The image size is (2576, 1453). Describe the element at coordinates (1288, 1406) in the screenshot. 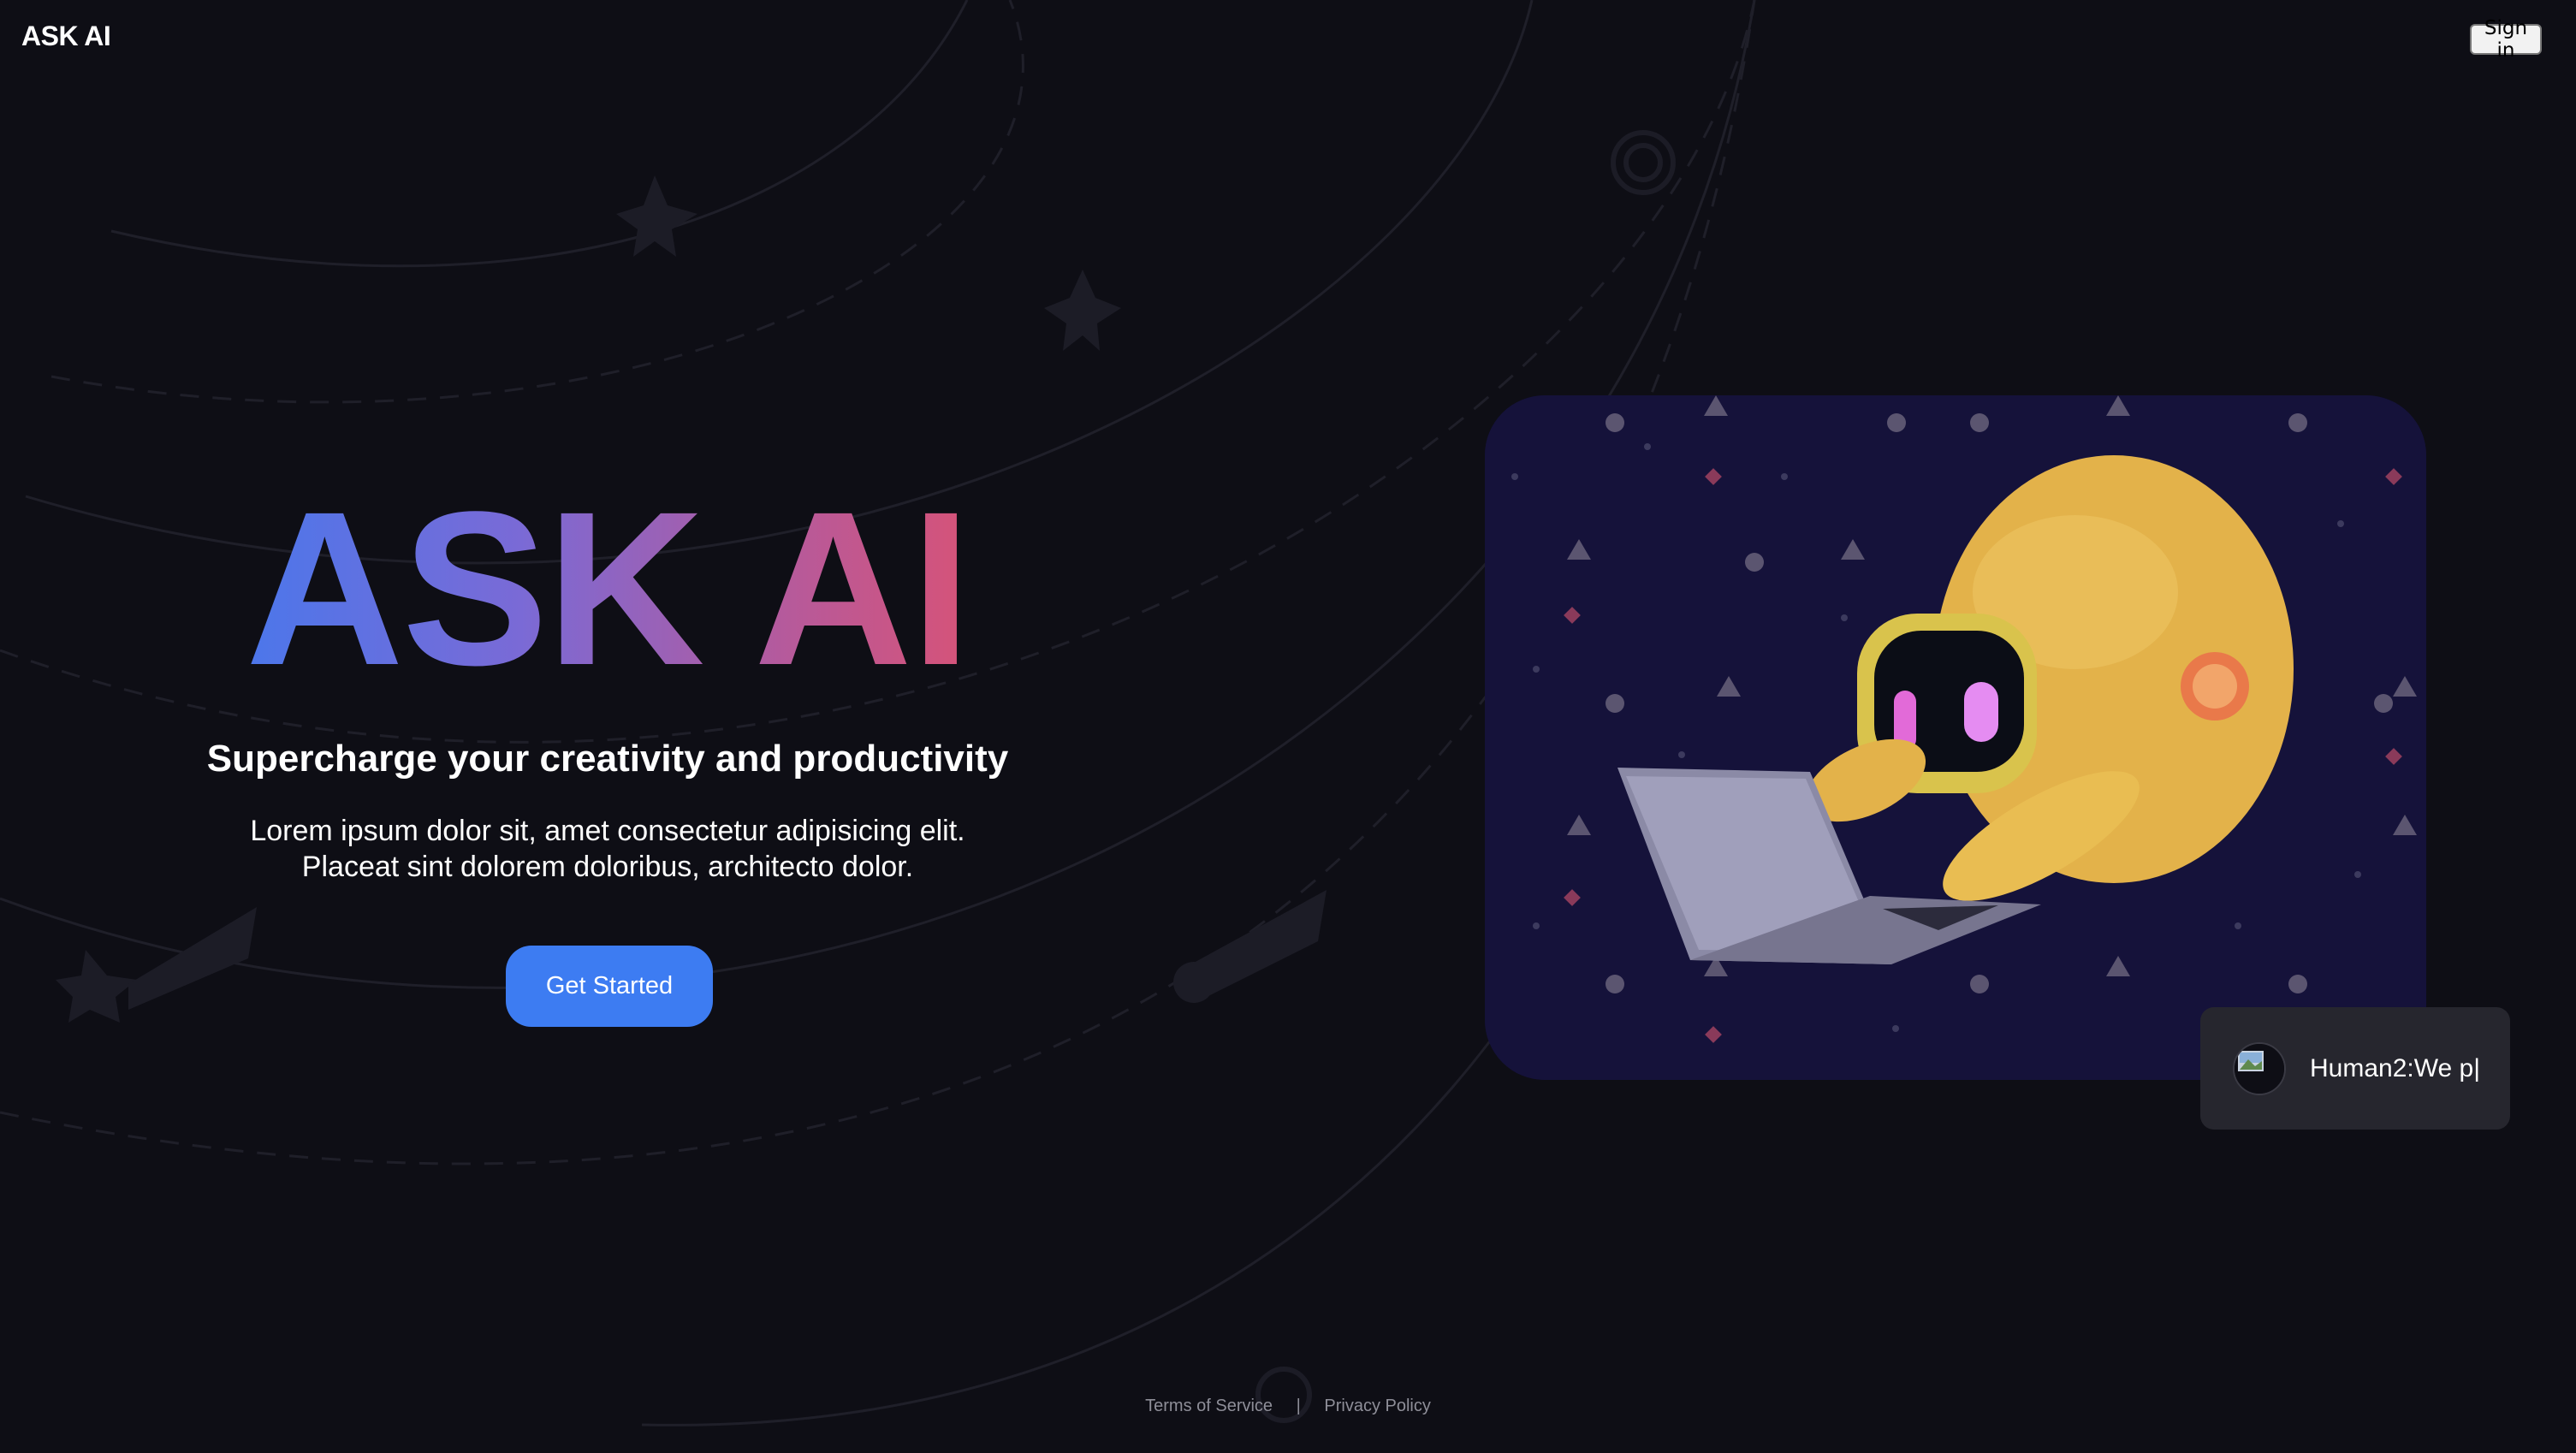

I see `footer: Terms of Service | Privacy Policy` at that location.